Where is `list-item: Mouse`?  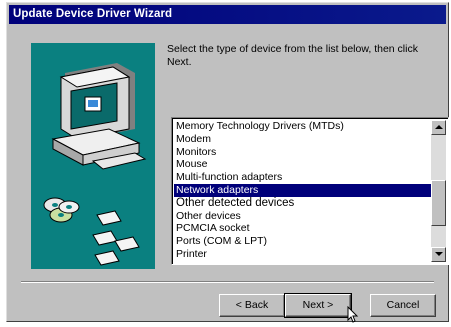
list-item: Mouse is located at coordinates (302, 164).